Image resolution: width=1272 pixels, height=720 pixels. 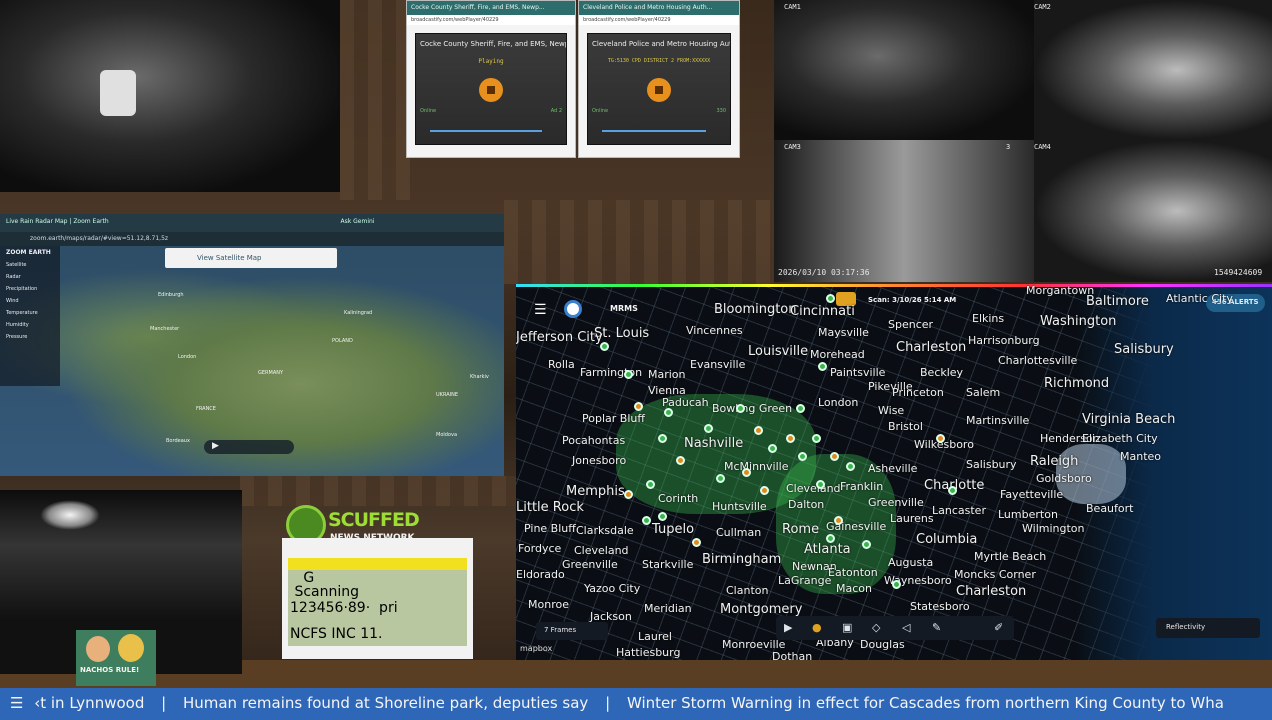 What do you see at coordinates (540, 310) in the screenshot?
I see `menu-icon: ☰` at bounding box center [540, 310].